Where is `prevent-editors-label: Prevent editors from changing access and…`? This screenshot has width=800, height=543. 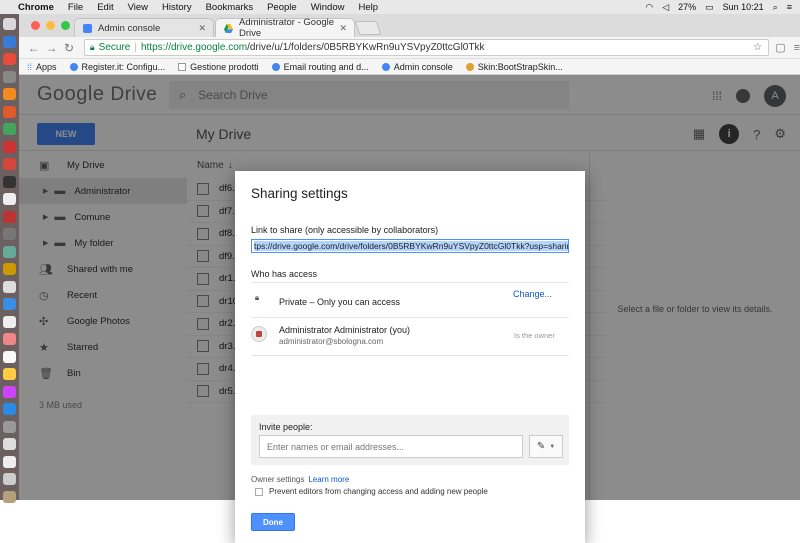
prevent-editors-label: Prevent editors from changing access and… is located at coordinates (378, 491).